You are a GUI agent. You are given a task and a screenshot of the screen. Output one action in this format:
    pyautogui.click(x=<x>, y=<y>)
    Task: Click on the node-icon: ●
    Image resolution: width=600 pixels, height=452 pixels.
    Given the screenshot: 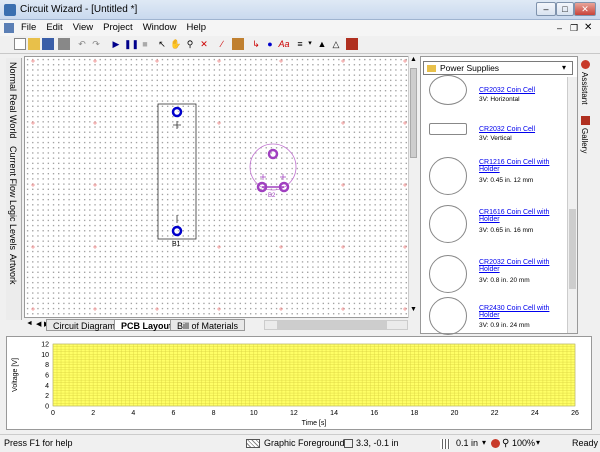 What is the action you would take?
    pyautogui.click(x=270, y=44)
    